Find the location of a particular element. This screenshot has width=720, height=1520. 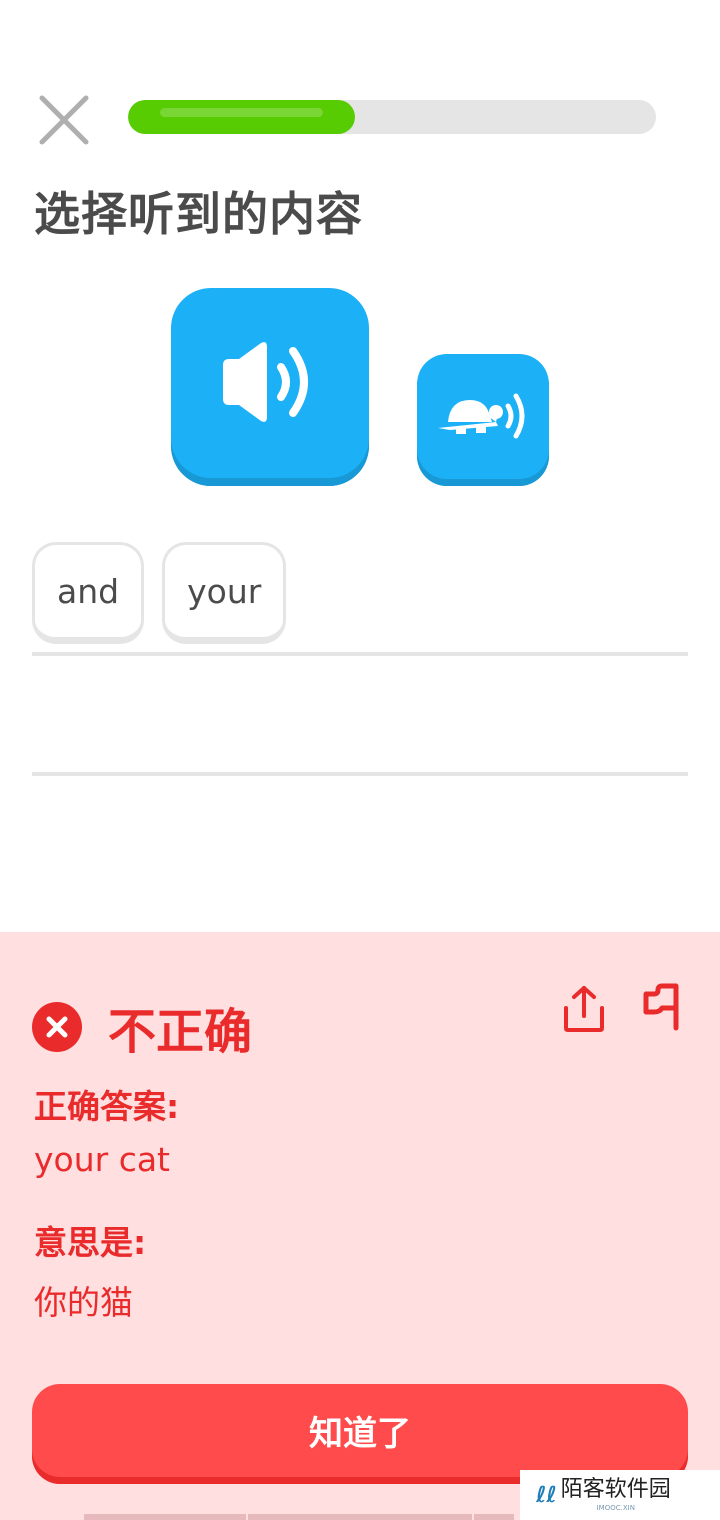

selected-word-chips: and your is located at coordinates (360, 594).